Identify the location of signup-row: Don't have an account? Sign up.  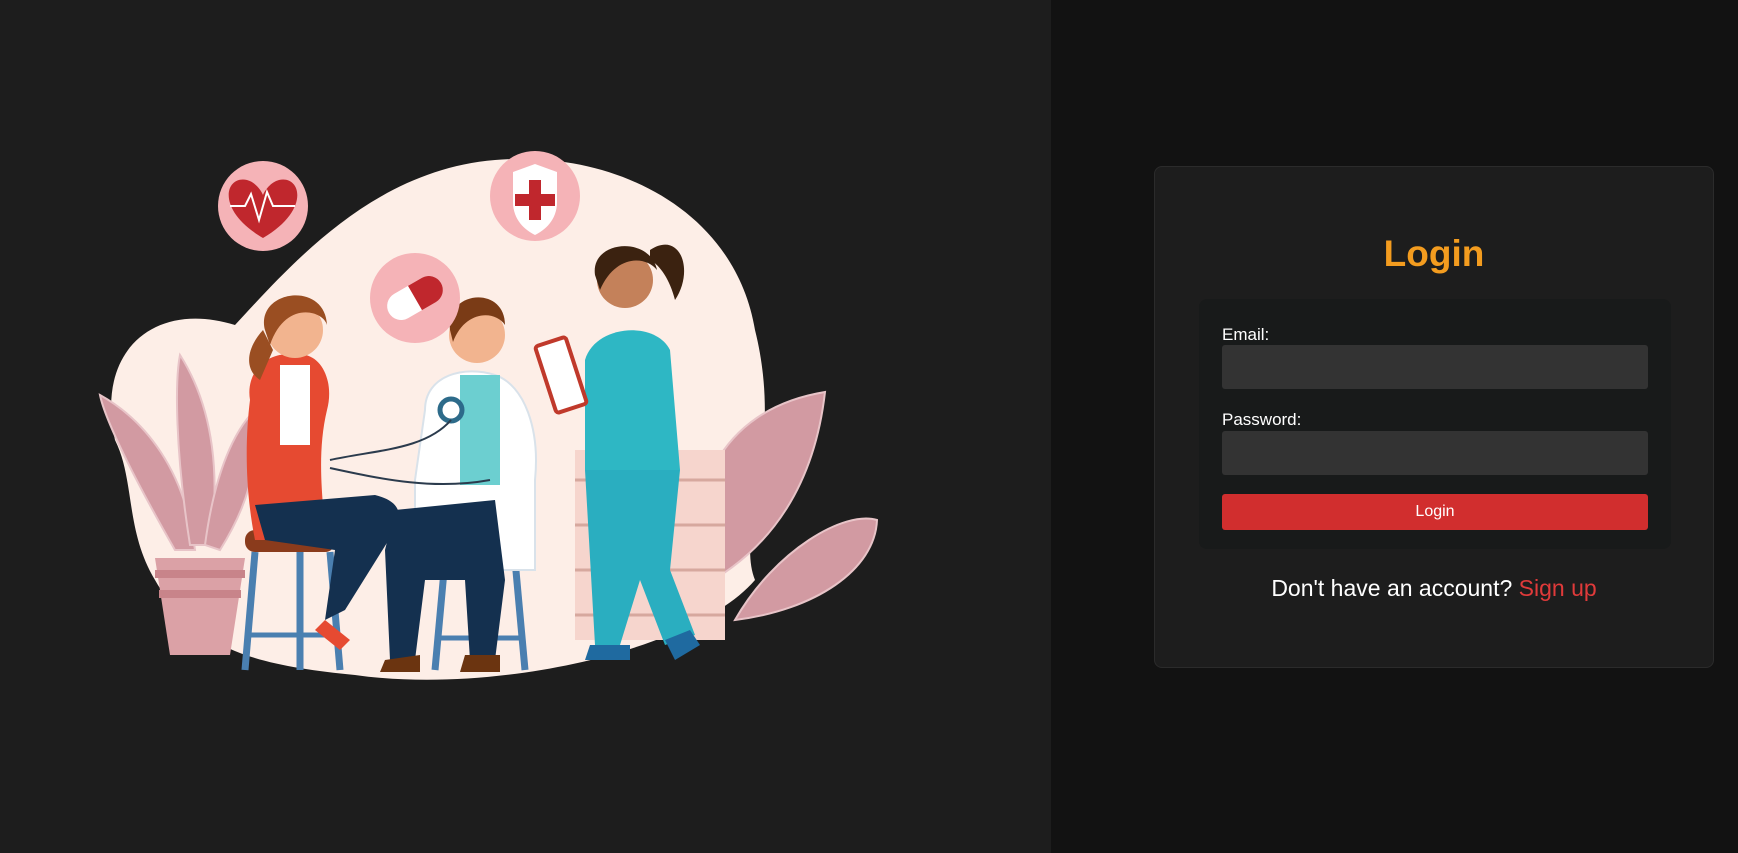
(1434, 588).